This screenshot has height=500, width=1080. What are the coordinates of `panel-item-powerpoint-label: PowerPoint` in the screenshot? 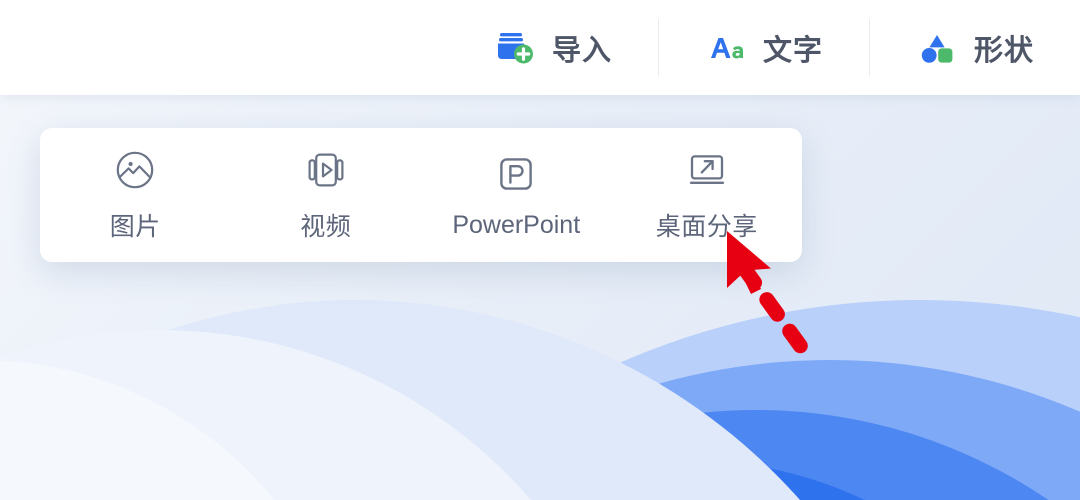 It's located at (516, 224).